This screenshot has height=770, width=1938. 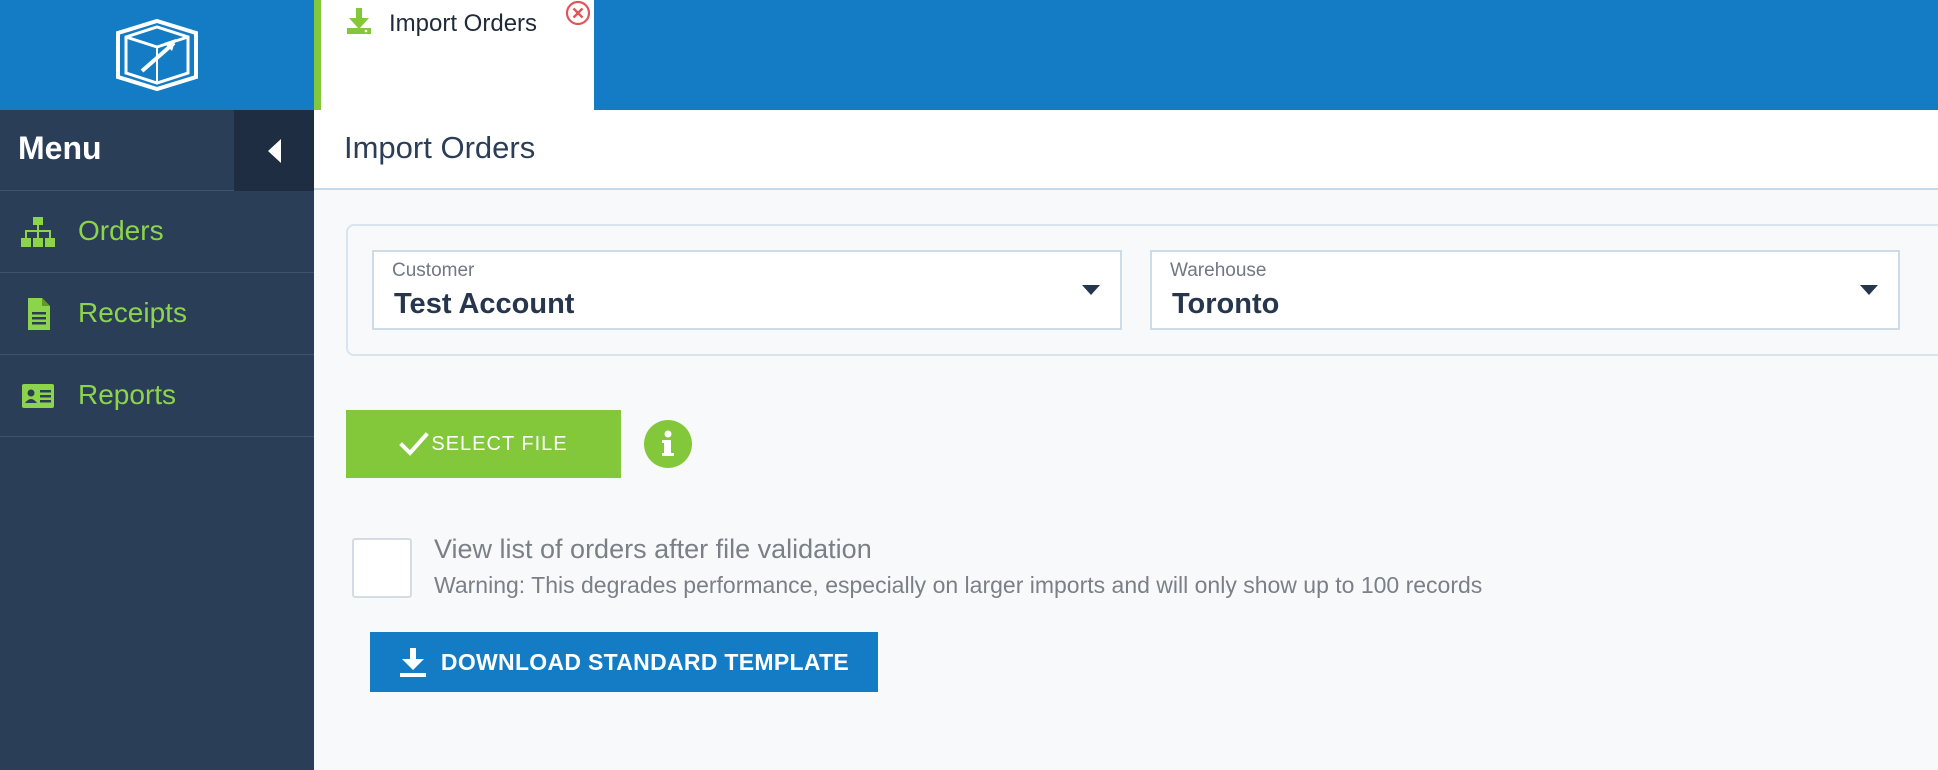 I want to click on customer-select-label: Customer, so click(x=433, y=270).